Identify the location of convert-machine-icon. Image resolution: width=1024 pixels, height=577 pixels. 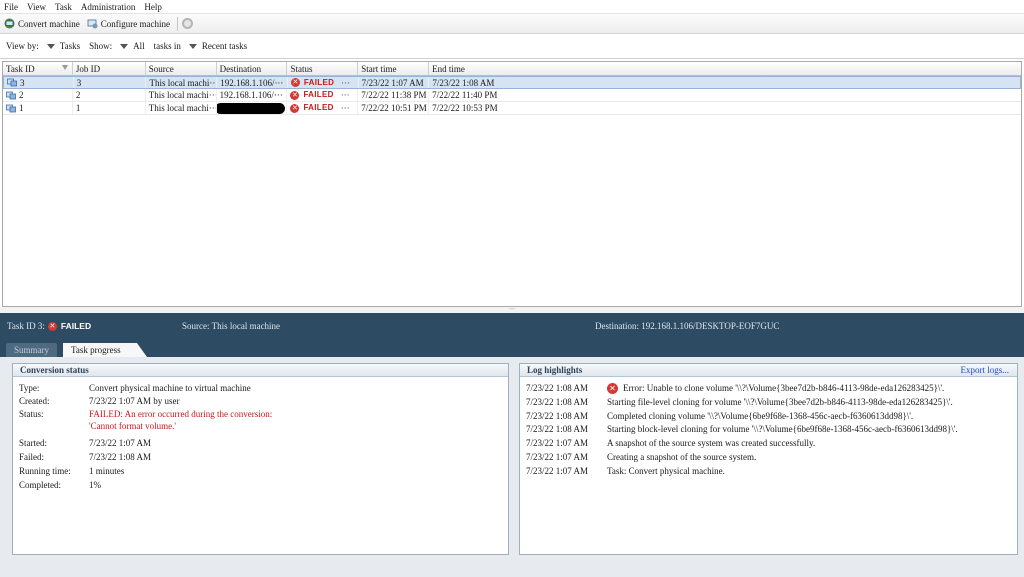
(9, 23).